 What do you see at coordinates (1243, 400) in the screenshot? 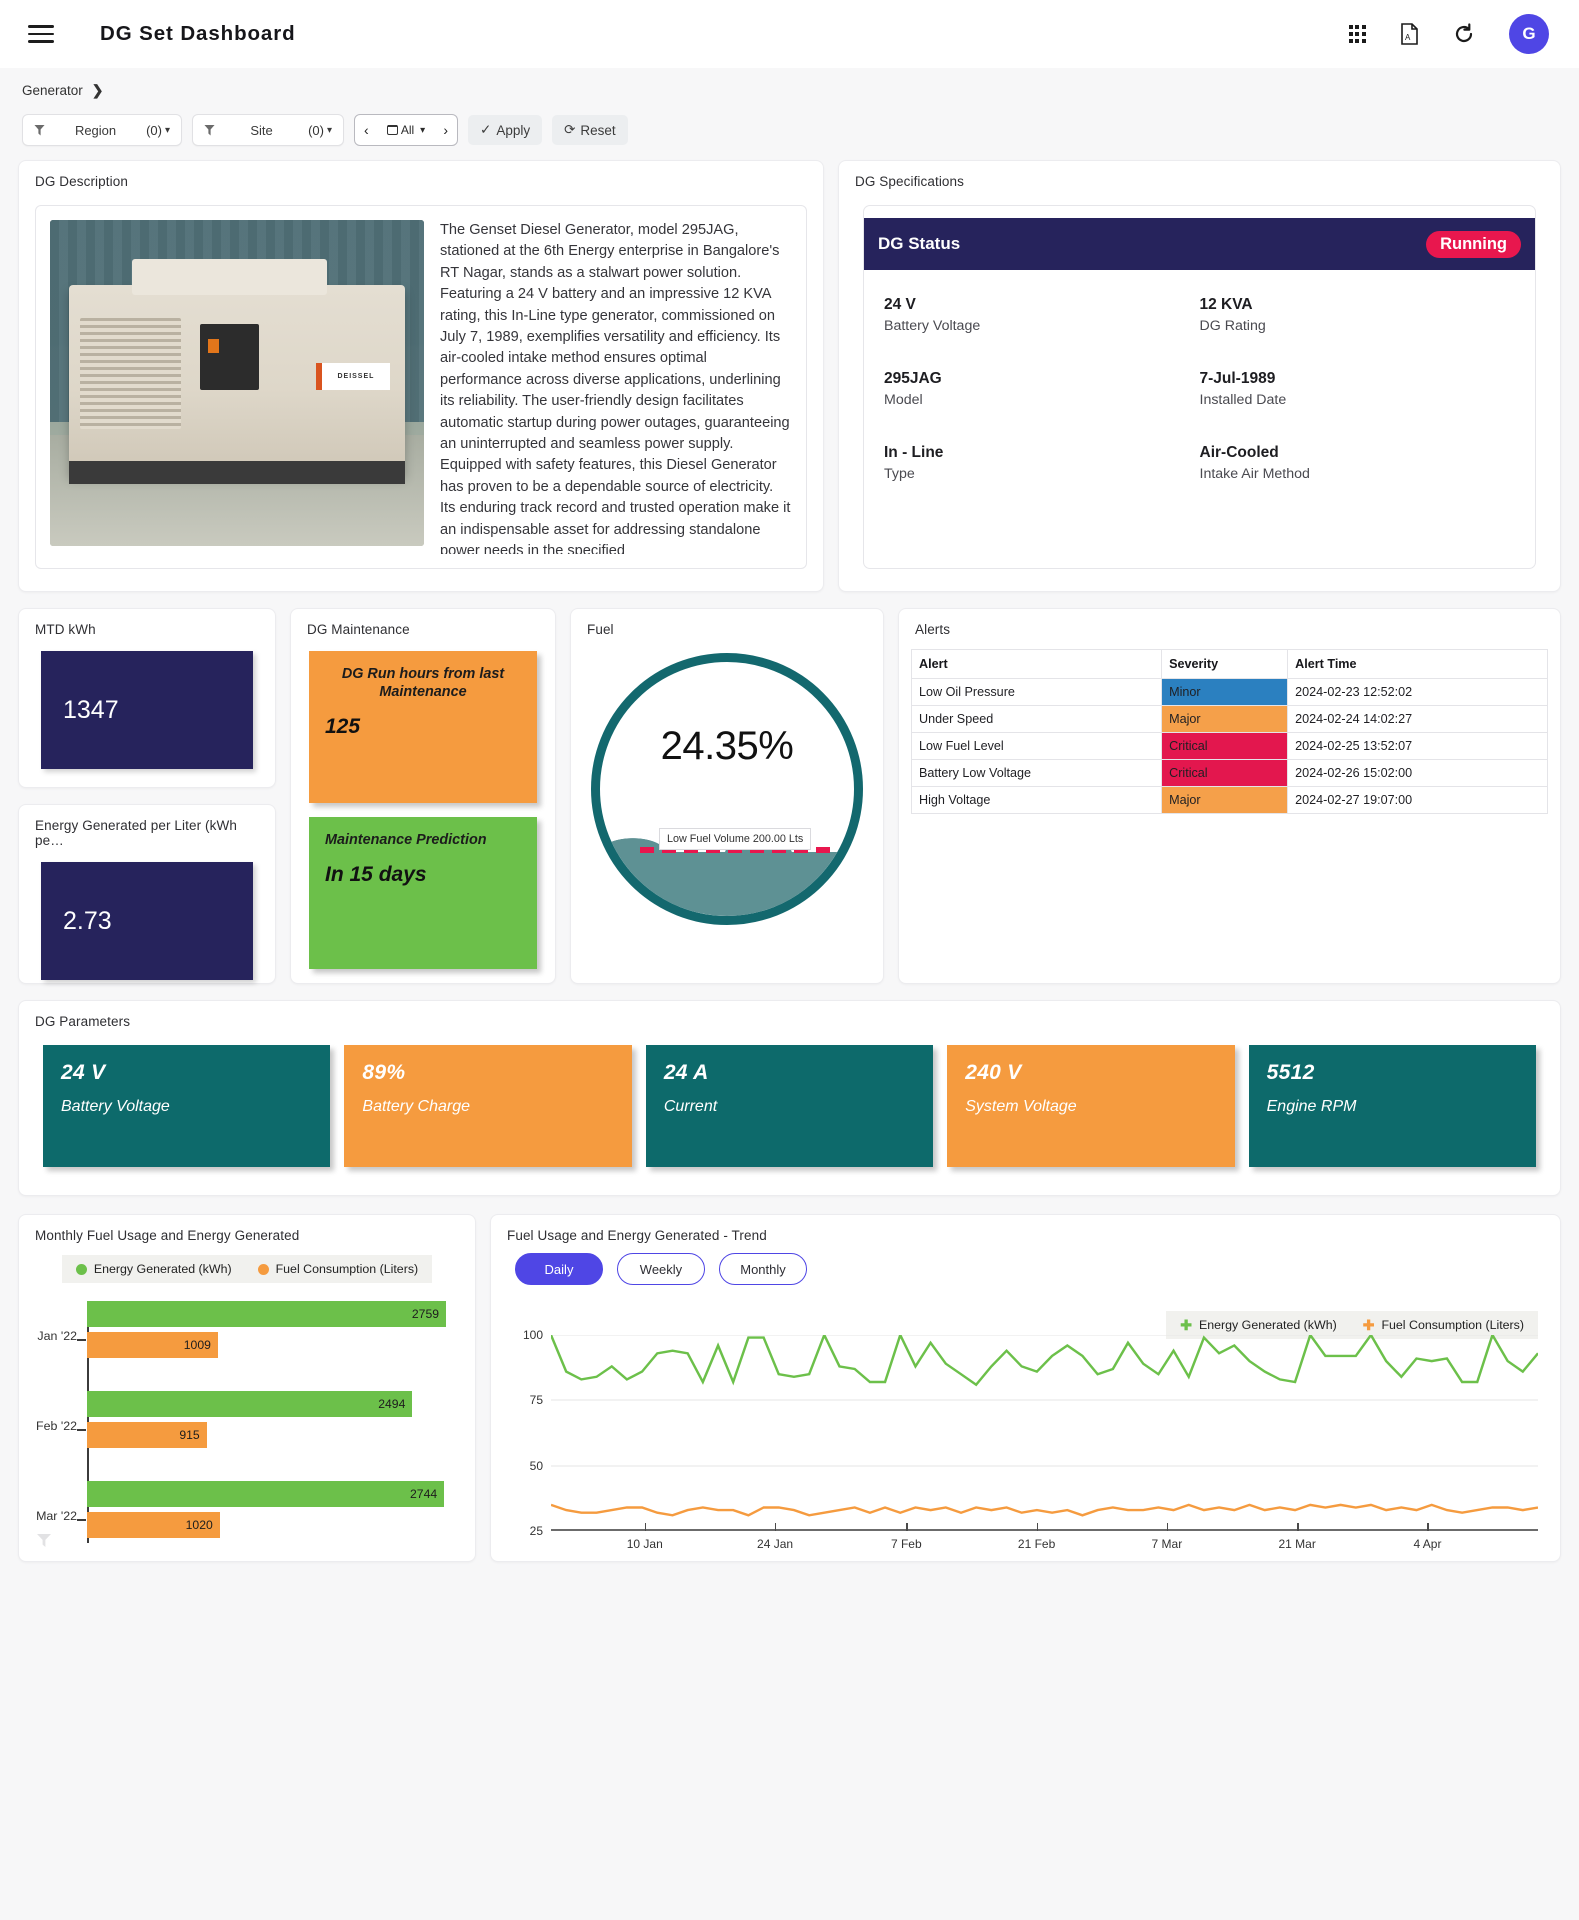
I see `spec-label: Installed Date` at bounding box center [1243, 400].